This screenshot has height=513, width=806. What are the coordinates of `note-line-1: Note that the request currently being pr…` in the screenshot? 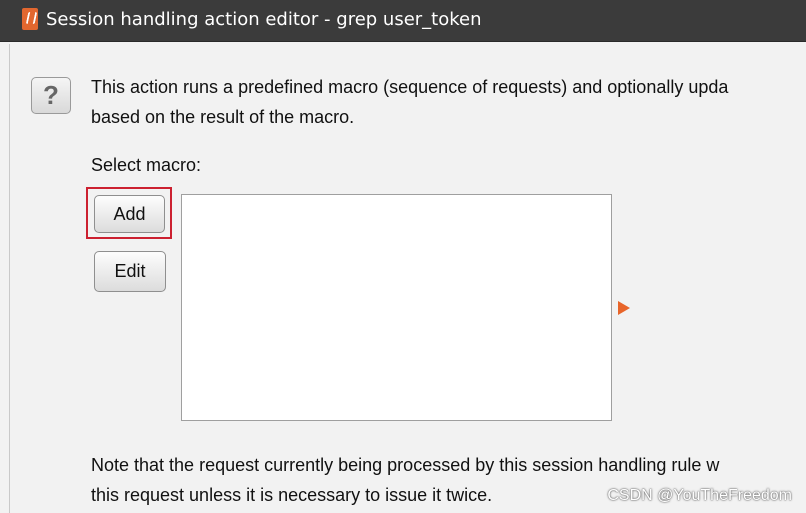 It's located at (405, 465).